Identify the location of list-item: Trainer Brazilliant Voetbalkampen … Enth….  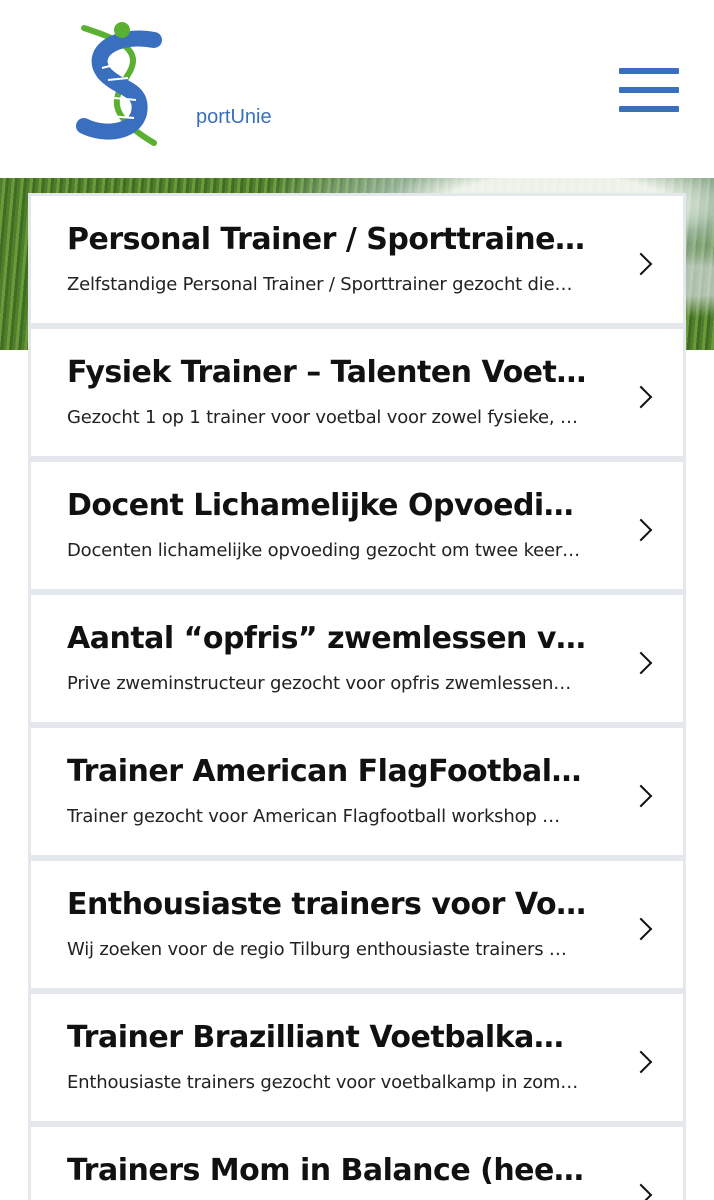
(357, 1057).